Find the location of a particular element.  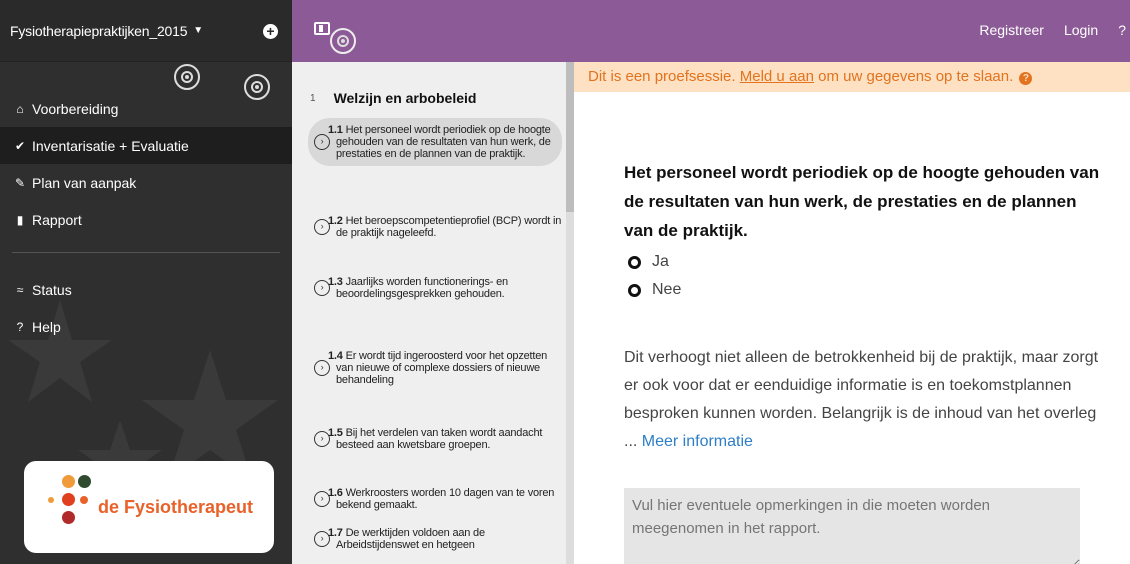

home-icon: ⌂ is located at coordinates (20, 108).